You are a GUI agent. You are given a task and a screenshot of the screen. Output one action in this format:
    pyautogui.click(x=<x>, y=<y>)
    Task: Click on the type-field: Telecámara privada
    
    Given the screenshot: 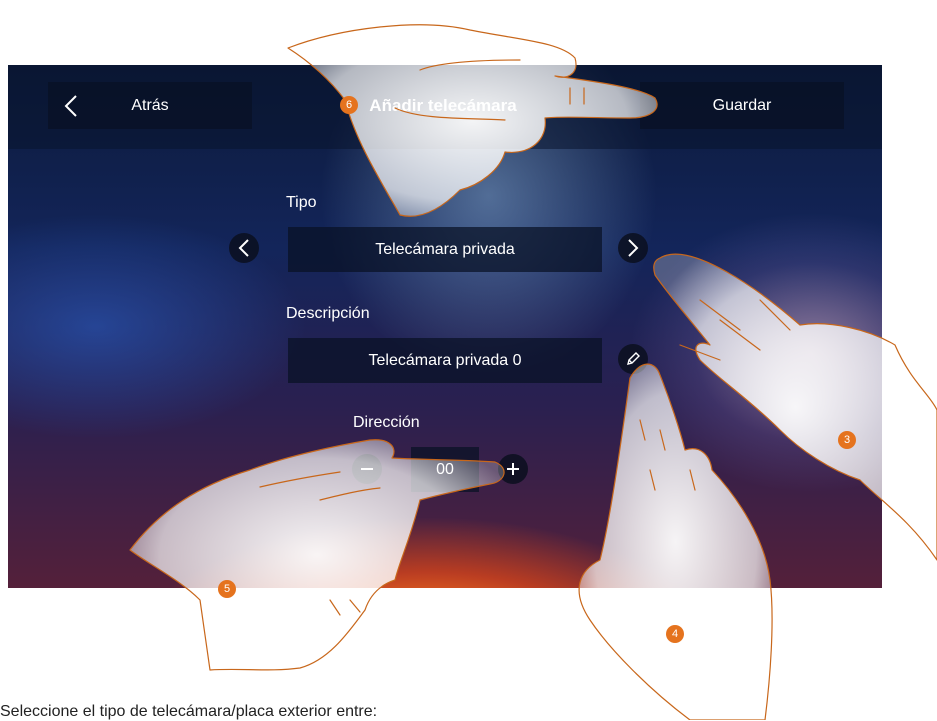 What is the action you would take?
    pyautogui.click(x=445, y=249)
    